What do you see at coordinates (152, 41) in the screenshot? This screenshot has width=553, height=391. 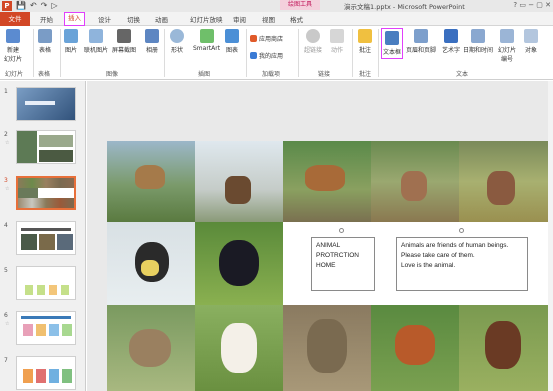 I see `photo-album-button: 相册` at bounding box center [152, 41].